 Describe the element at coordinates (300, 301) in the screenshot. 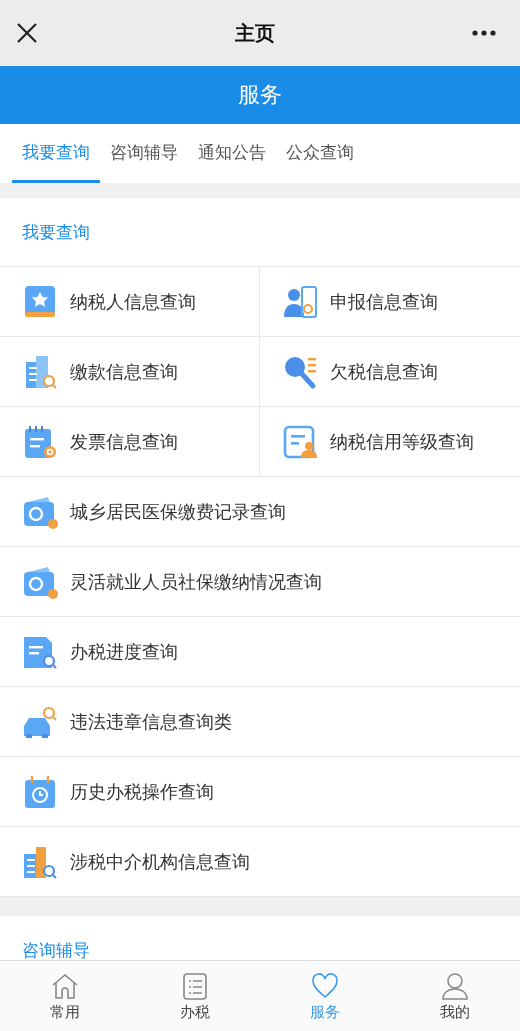

I see `user-document-icon` at that location.